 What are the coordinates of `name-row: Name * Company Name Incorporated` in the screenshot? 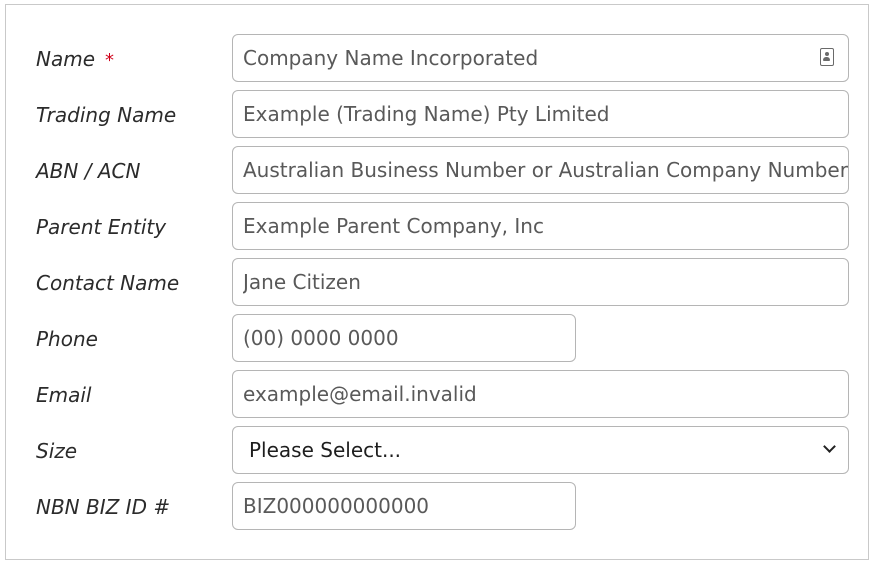 It's located at (438, 59).